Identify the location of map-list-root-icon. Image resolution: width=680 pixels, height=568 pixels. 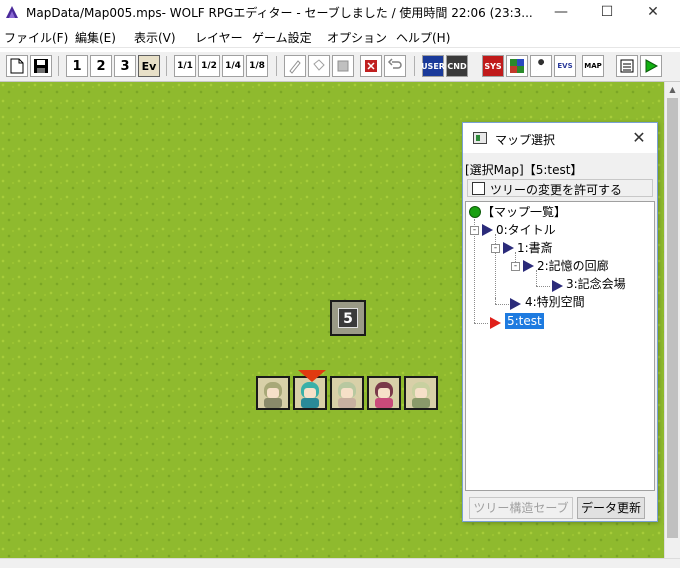
(475, 212).